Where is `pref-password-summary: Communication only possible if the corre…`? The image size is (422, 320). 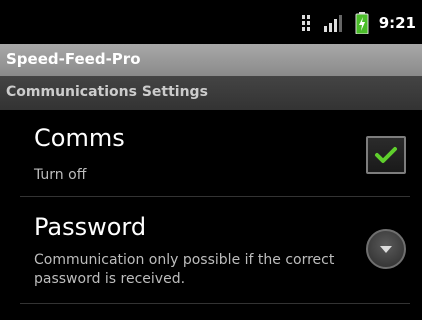 pref-password-summary: Communication only possible if the corre… is located at coordinates (184, 269).